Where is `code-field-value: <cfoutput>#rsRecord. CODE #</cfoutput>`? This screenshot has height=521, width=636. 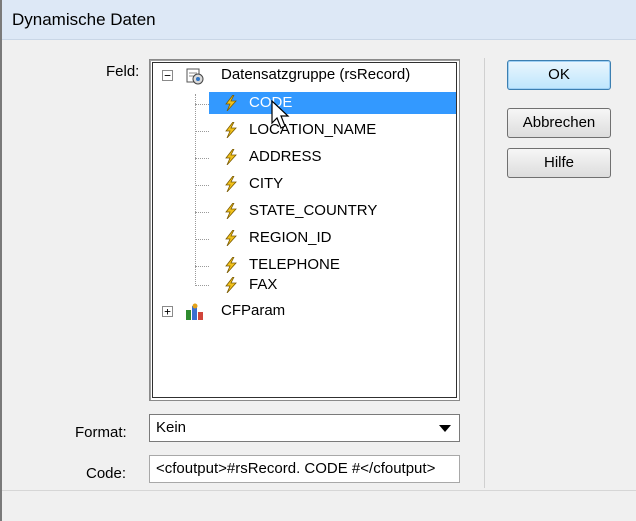 code-field-value: <cfoutput>#rsRecord. CODE #</cfoutput> is located at coordinates (296, 468).